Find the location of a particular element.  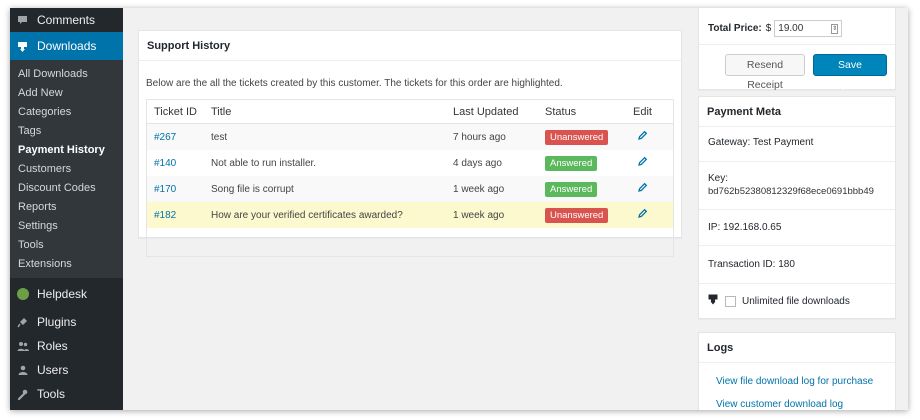

submenu-tools: Tools is located at coordinates (66, 245).